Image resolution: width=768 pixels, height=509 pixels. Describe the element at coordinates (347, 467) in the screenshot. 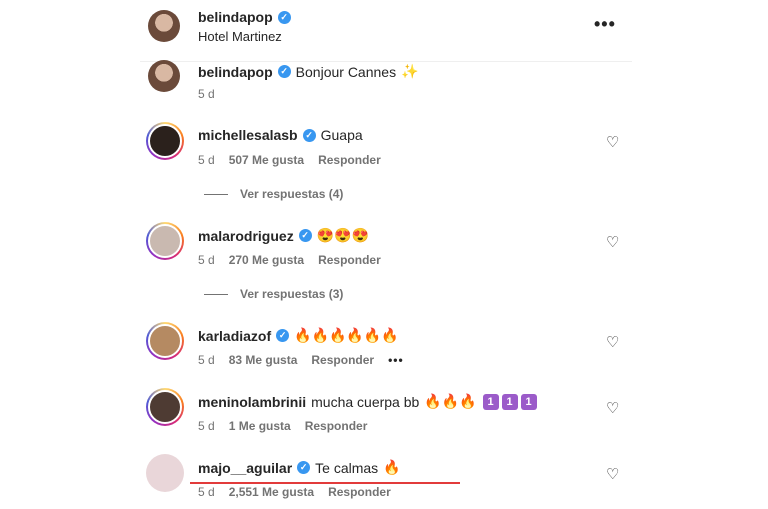

I see `comment-text: Te calmas` at that location.